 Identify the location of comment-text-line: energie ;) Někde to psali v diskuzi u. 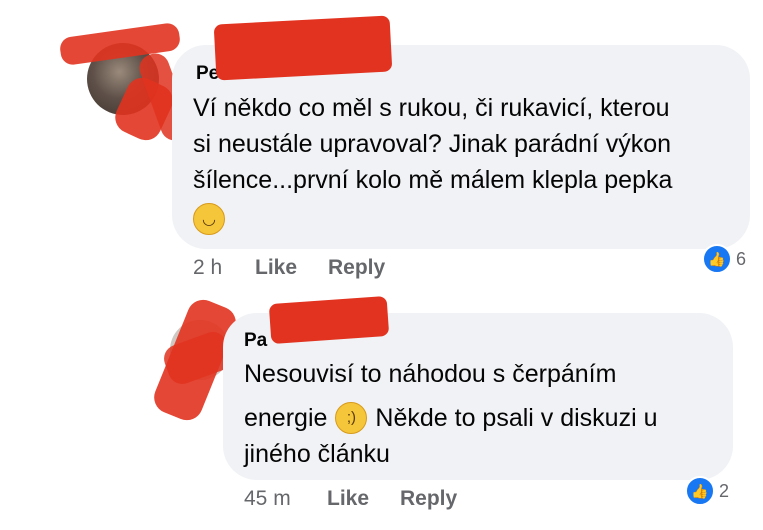
(451, 418).